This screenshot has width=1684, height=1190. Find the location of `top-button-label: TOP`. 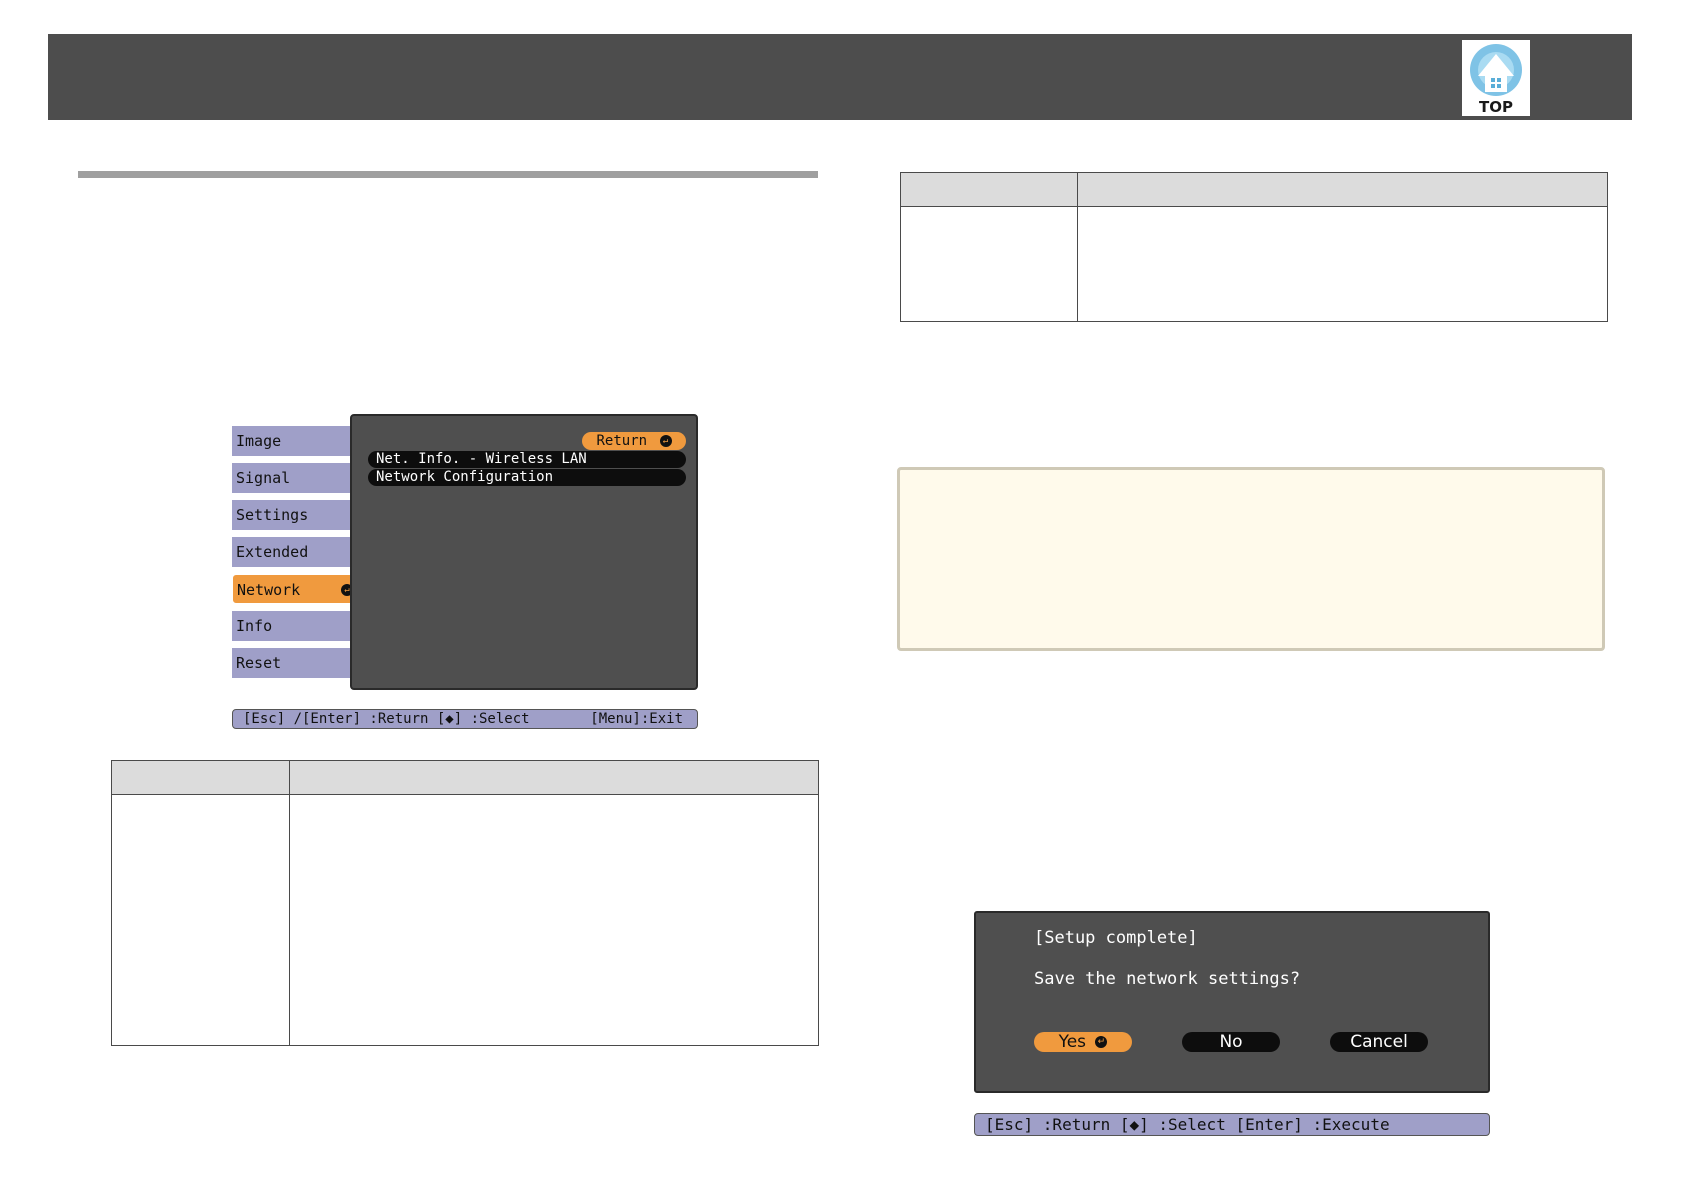

top-button-label: TOP is located at coordinates (1496, 107).